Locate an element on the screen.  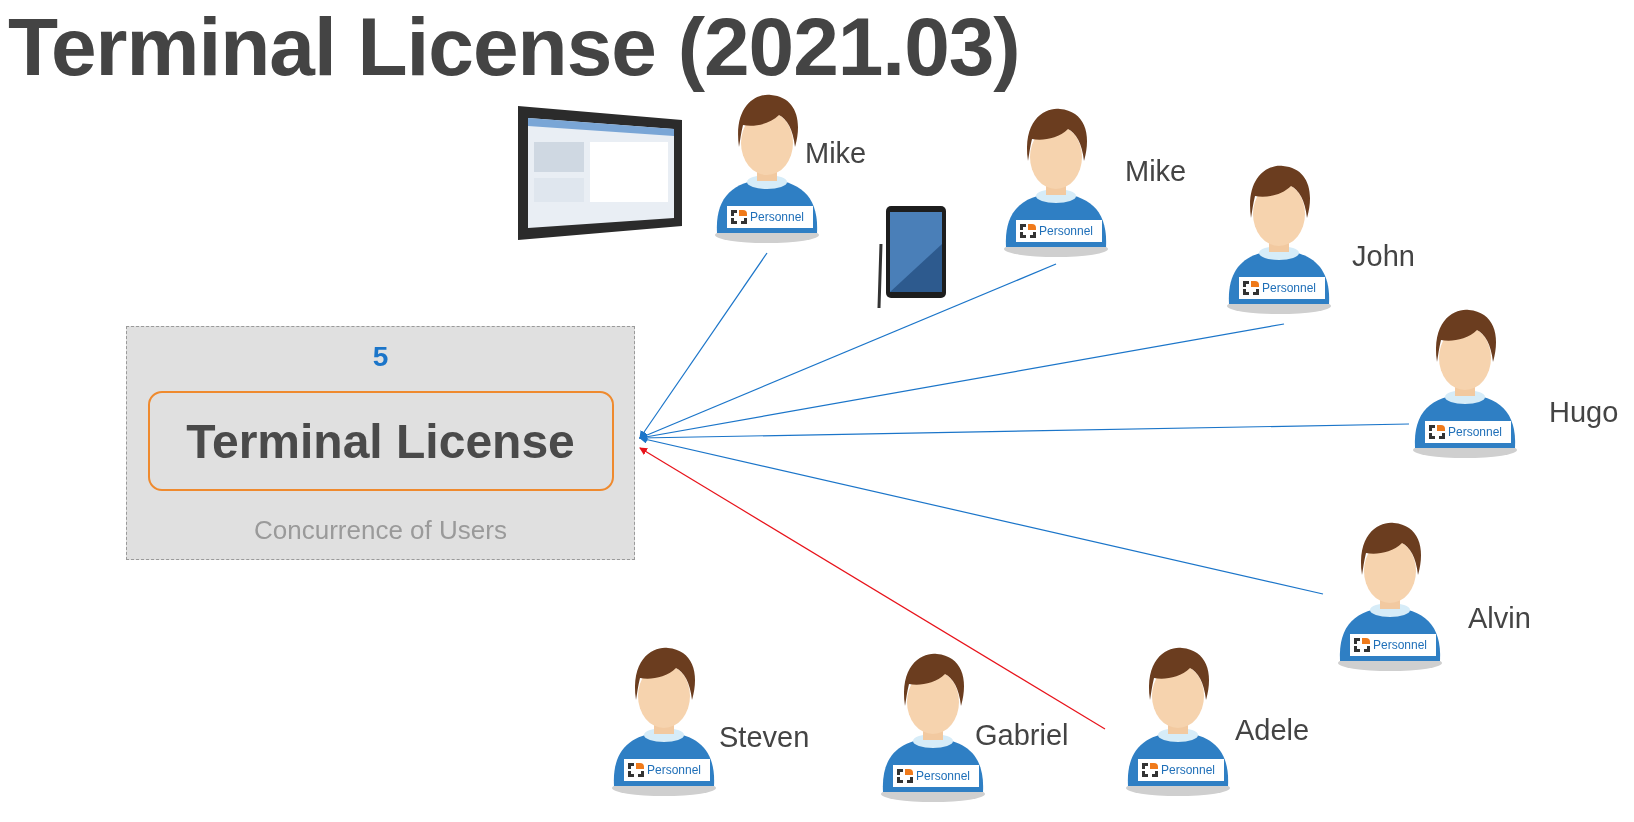
user-name: Steven is located at coordinates (764, 737).